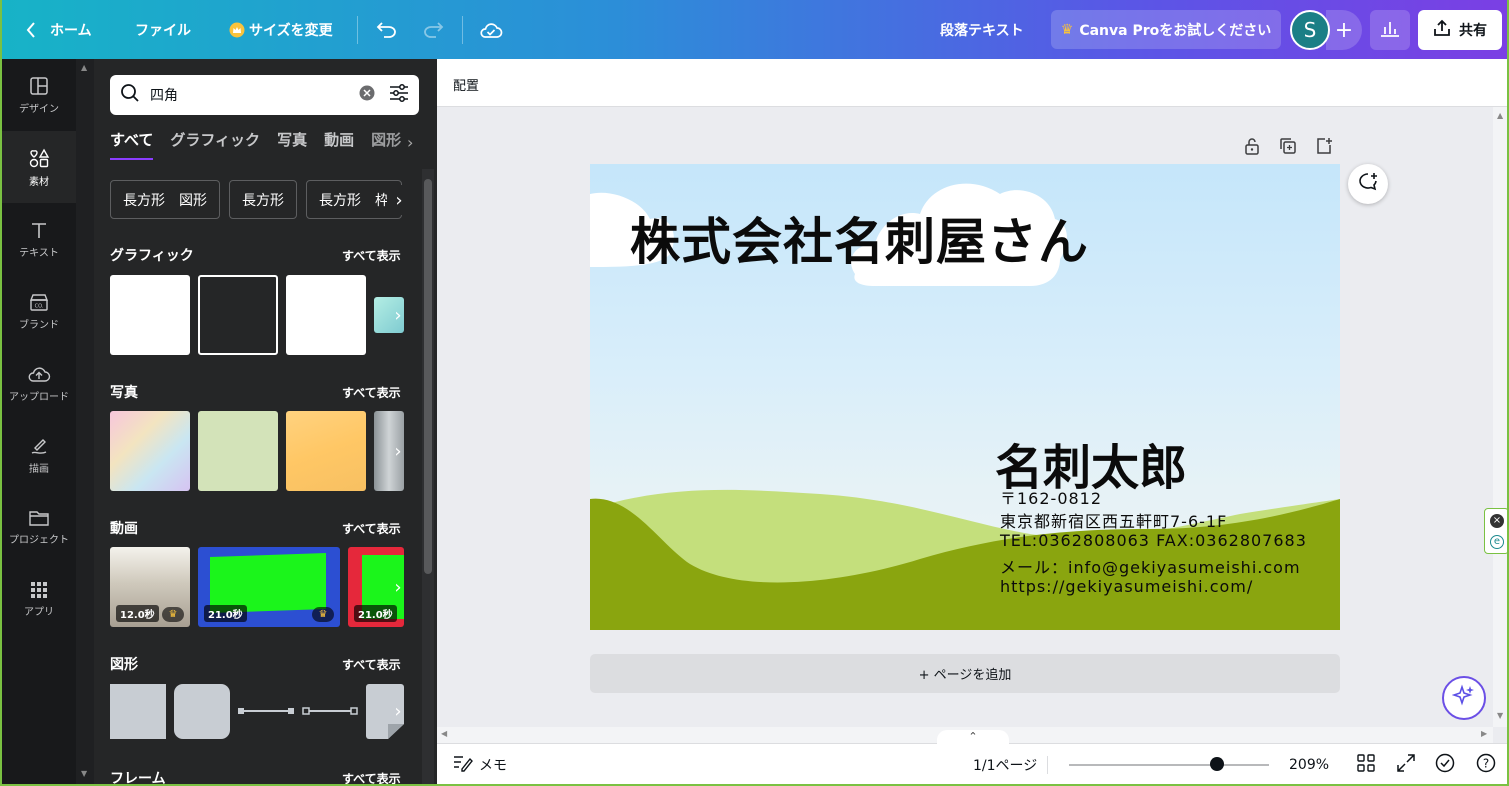  What do you see at coordinates (238, 451) in the screenshot?
I see `photo-green-paper` at bounding box center [238, 451].